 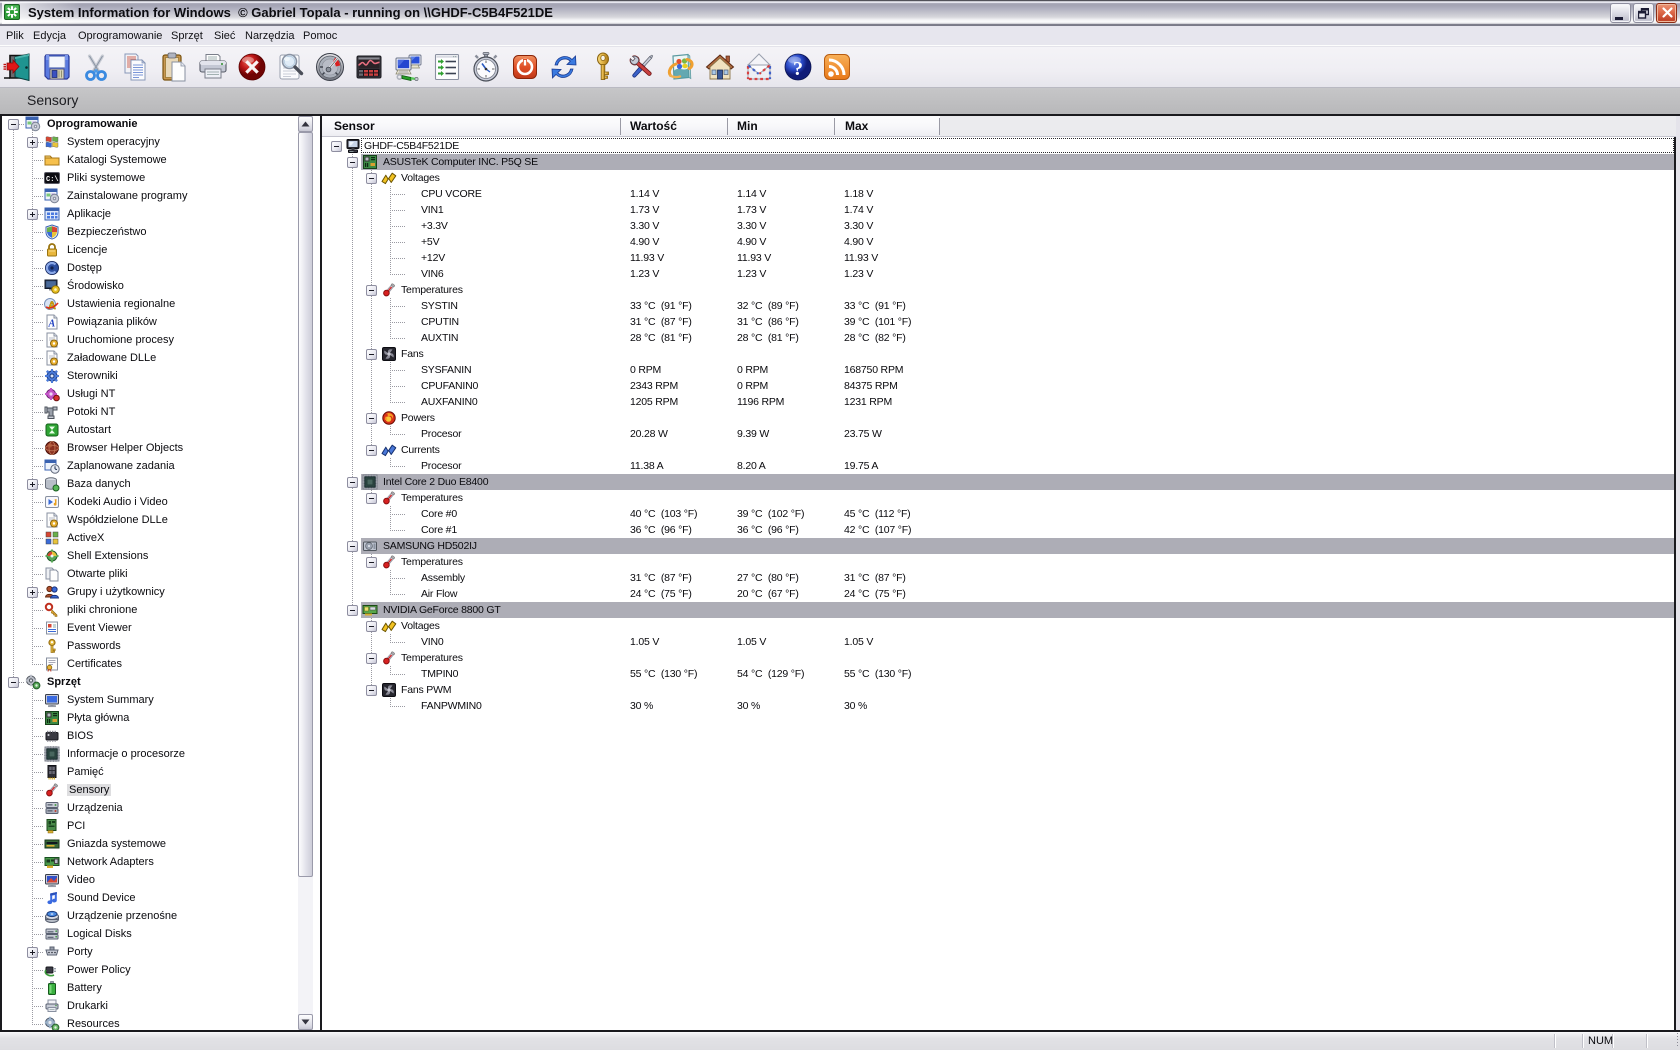 What do you see at coordinates (52, 180) in the screenshot?
I see `svg-text: C:\` at bounding box center [52, 180].